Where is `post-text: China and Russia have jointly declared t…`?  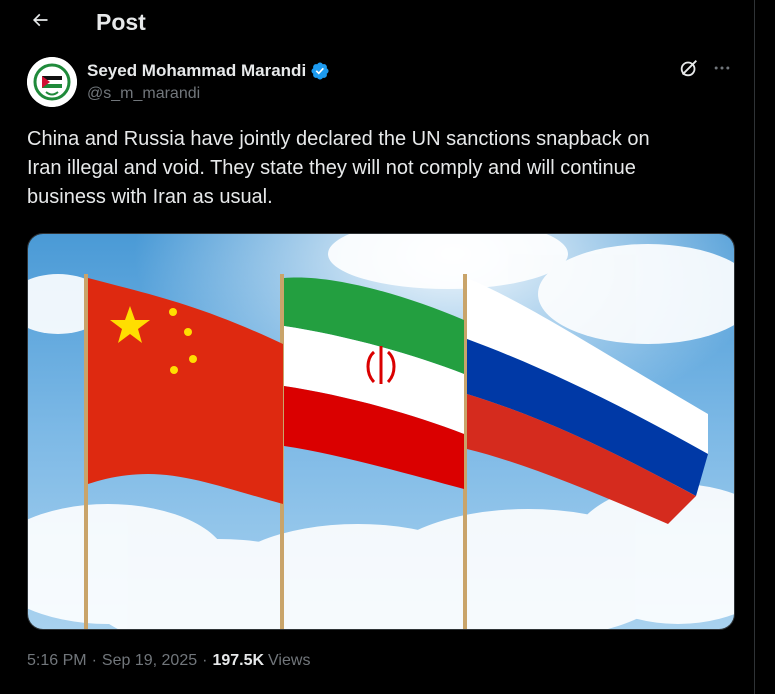 post-text: China and Russia have jointly declared t… is located at coordinates (338, 168).